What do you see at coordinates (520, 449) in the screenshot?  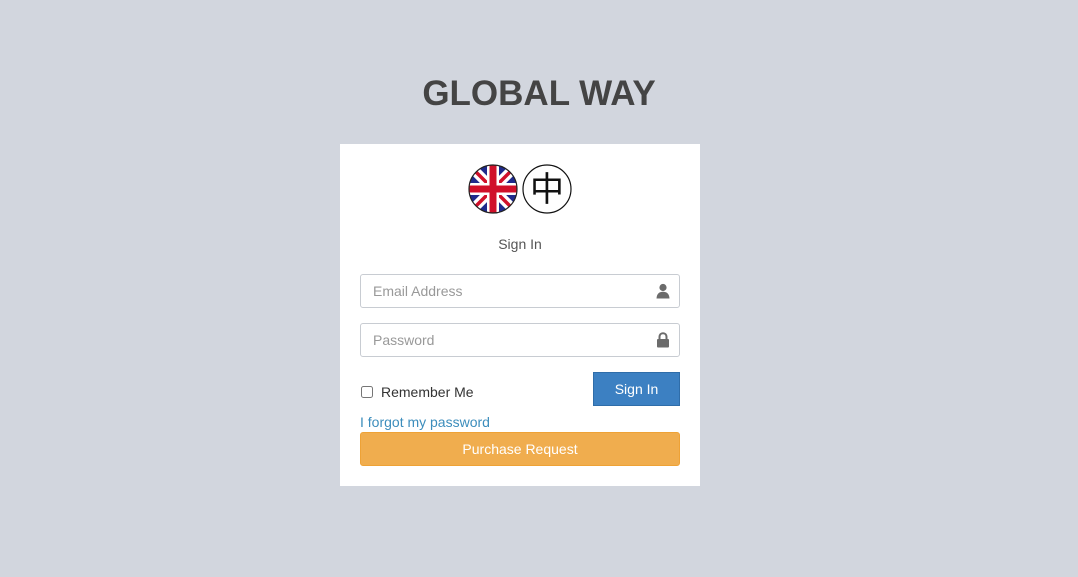 I see `purchase-request-button: Purchase Request` at bounding box center [520, 449].